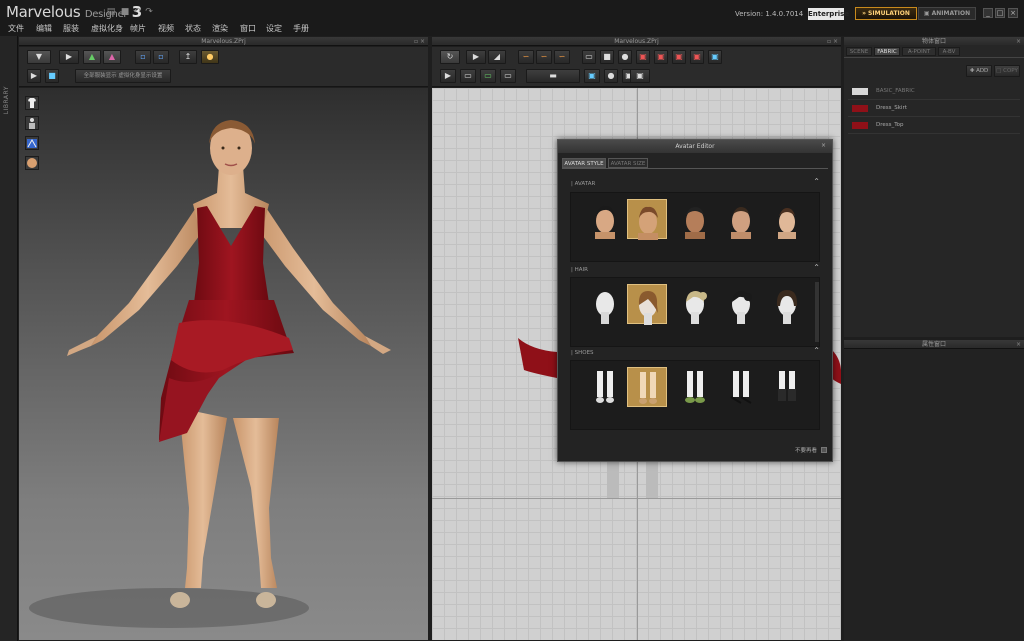  What do you see at coordinates (123, 76) in the screenshot?
I see `display-settings-field: 全部服装显示 虚拟化身显示设置` at bounding box center [123, 76].